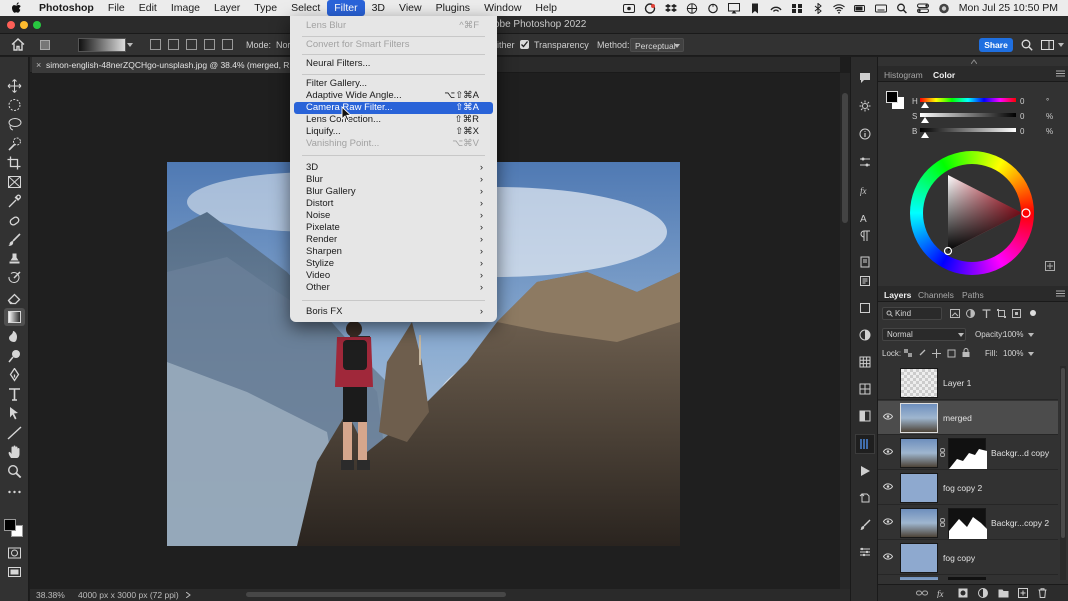  I want to click on siri-icon, so click(944, 8).